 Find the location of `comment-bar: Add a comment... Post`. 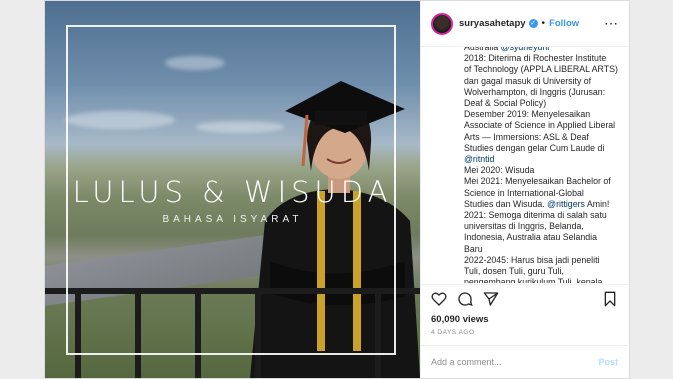

comment-bar: Add a comment... Post is located at coordinates (524, 361).